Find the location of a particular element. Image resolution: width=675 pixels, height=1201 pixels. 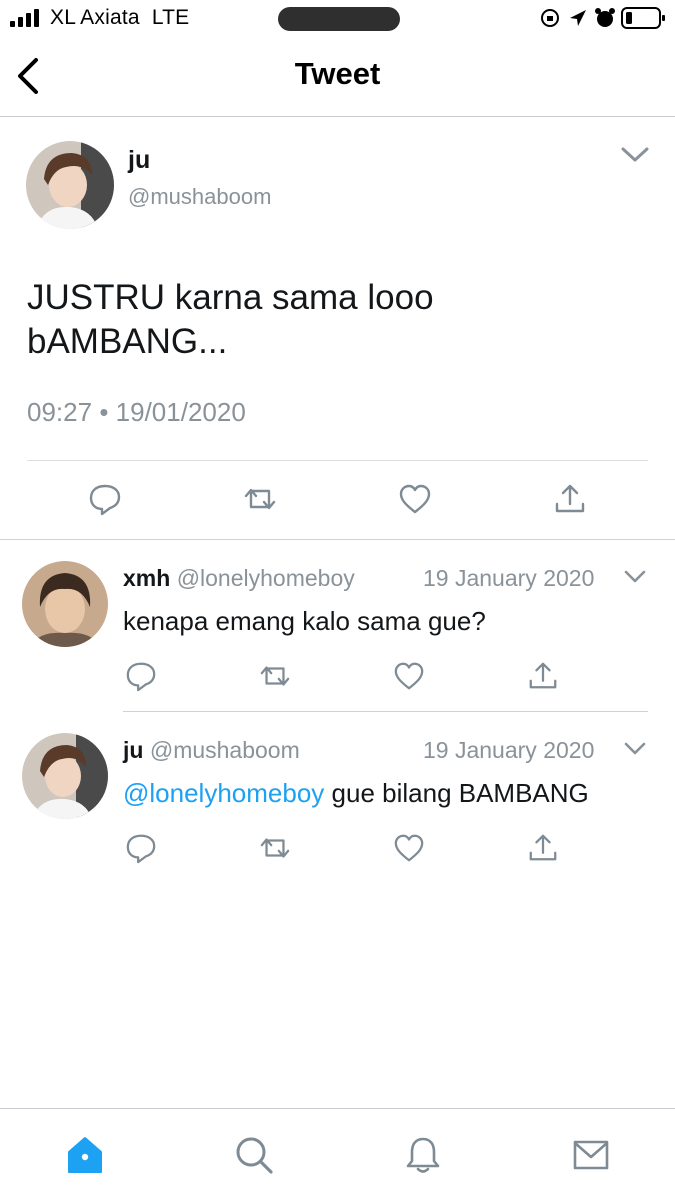

author-name: xmh is located at coordinates (146, 578).